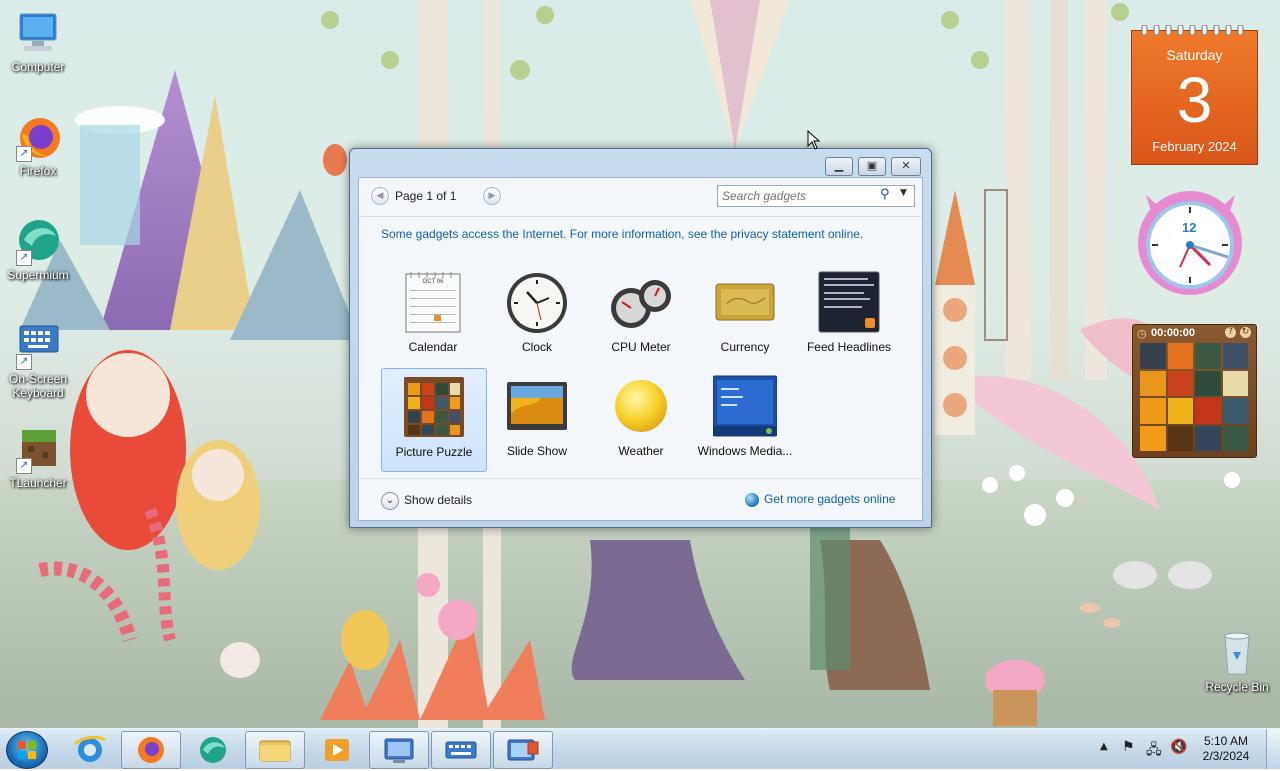 The image size is (1280, 771). I want to click on action-center-flag-icon: ⚑, so click(1128, 747).